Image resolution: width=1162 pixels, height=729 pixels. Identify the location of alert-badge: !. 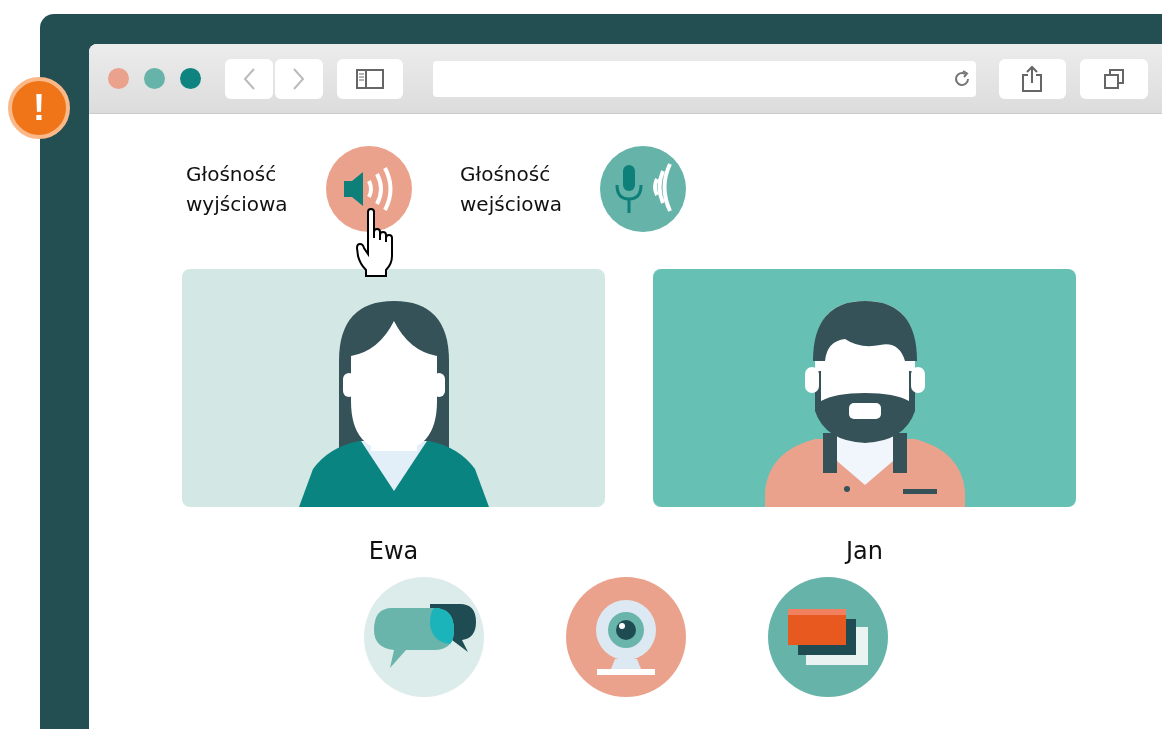
(39, 108).